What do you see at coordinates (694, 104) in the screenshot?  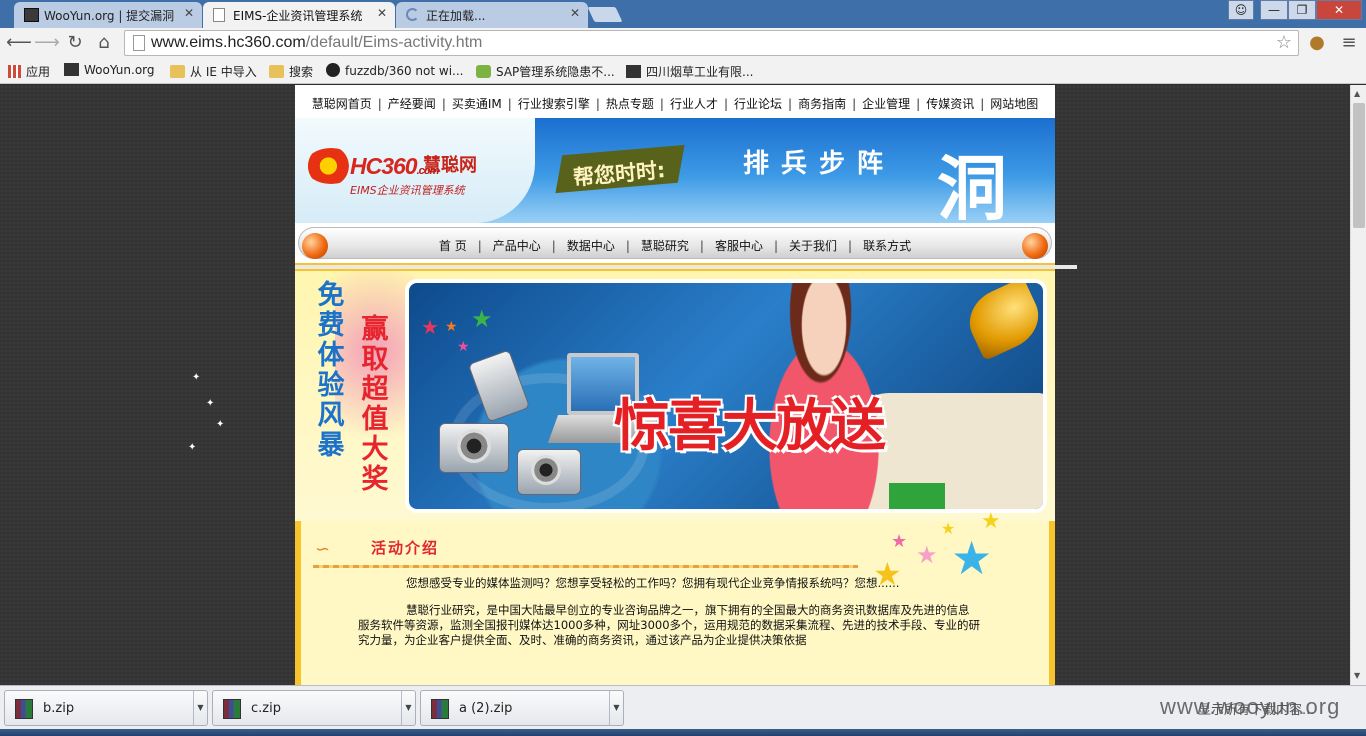 I see `top-nav-link: 行业人才` at bounding box center [694, 104].